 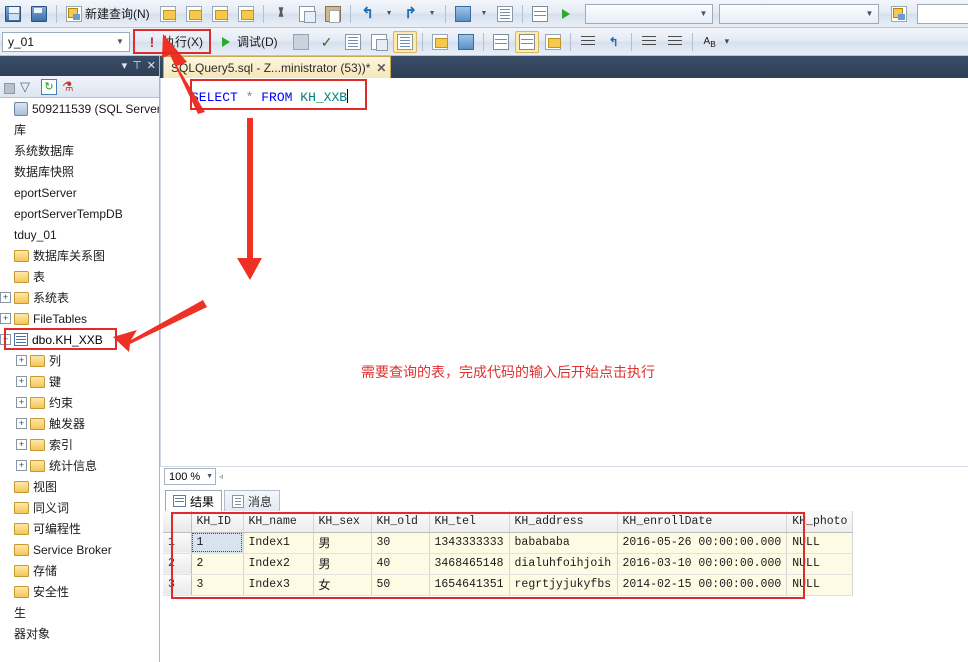 I want to click on table-cell: dialuhfoihjoih, so click(x=563, y=564).